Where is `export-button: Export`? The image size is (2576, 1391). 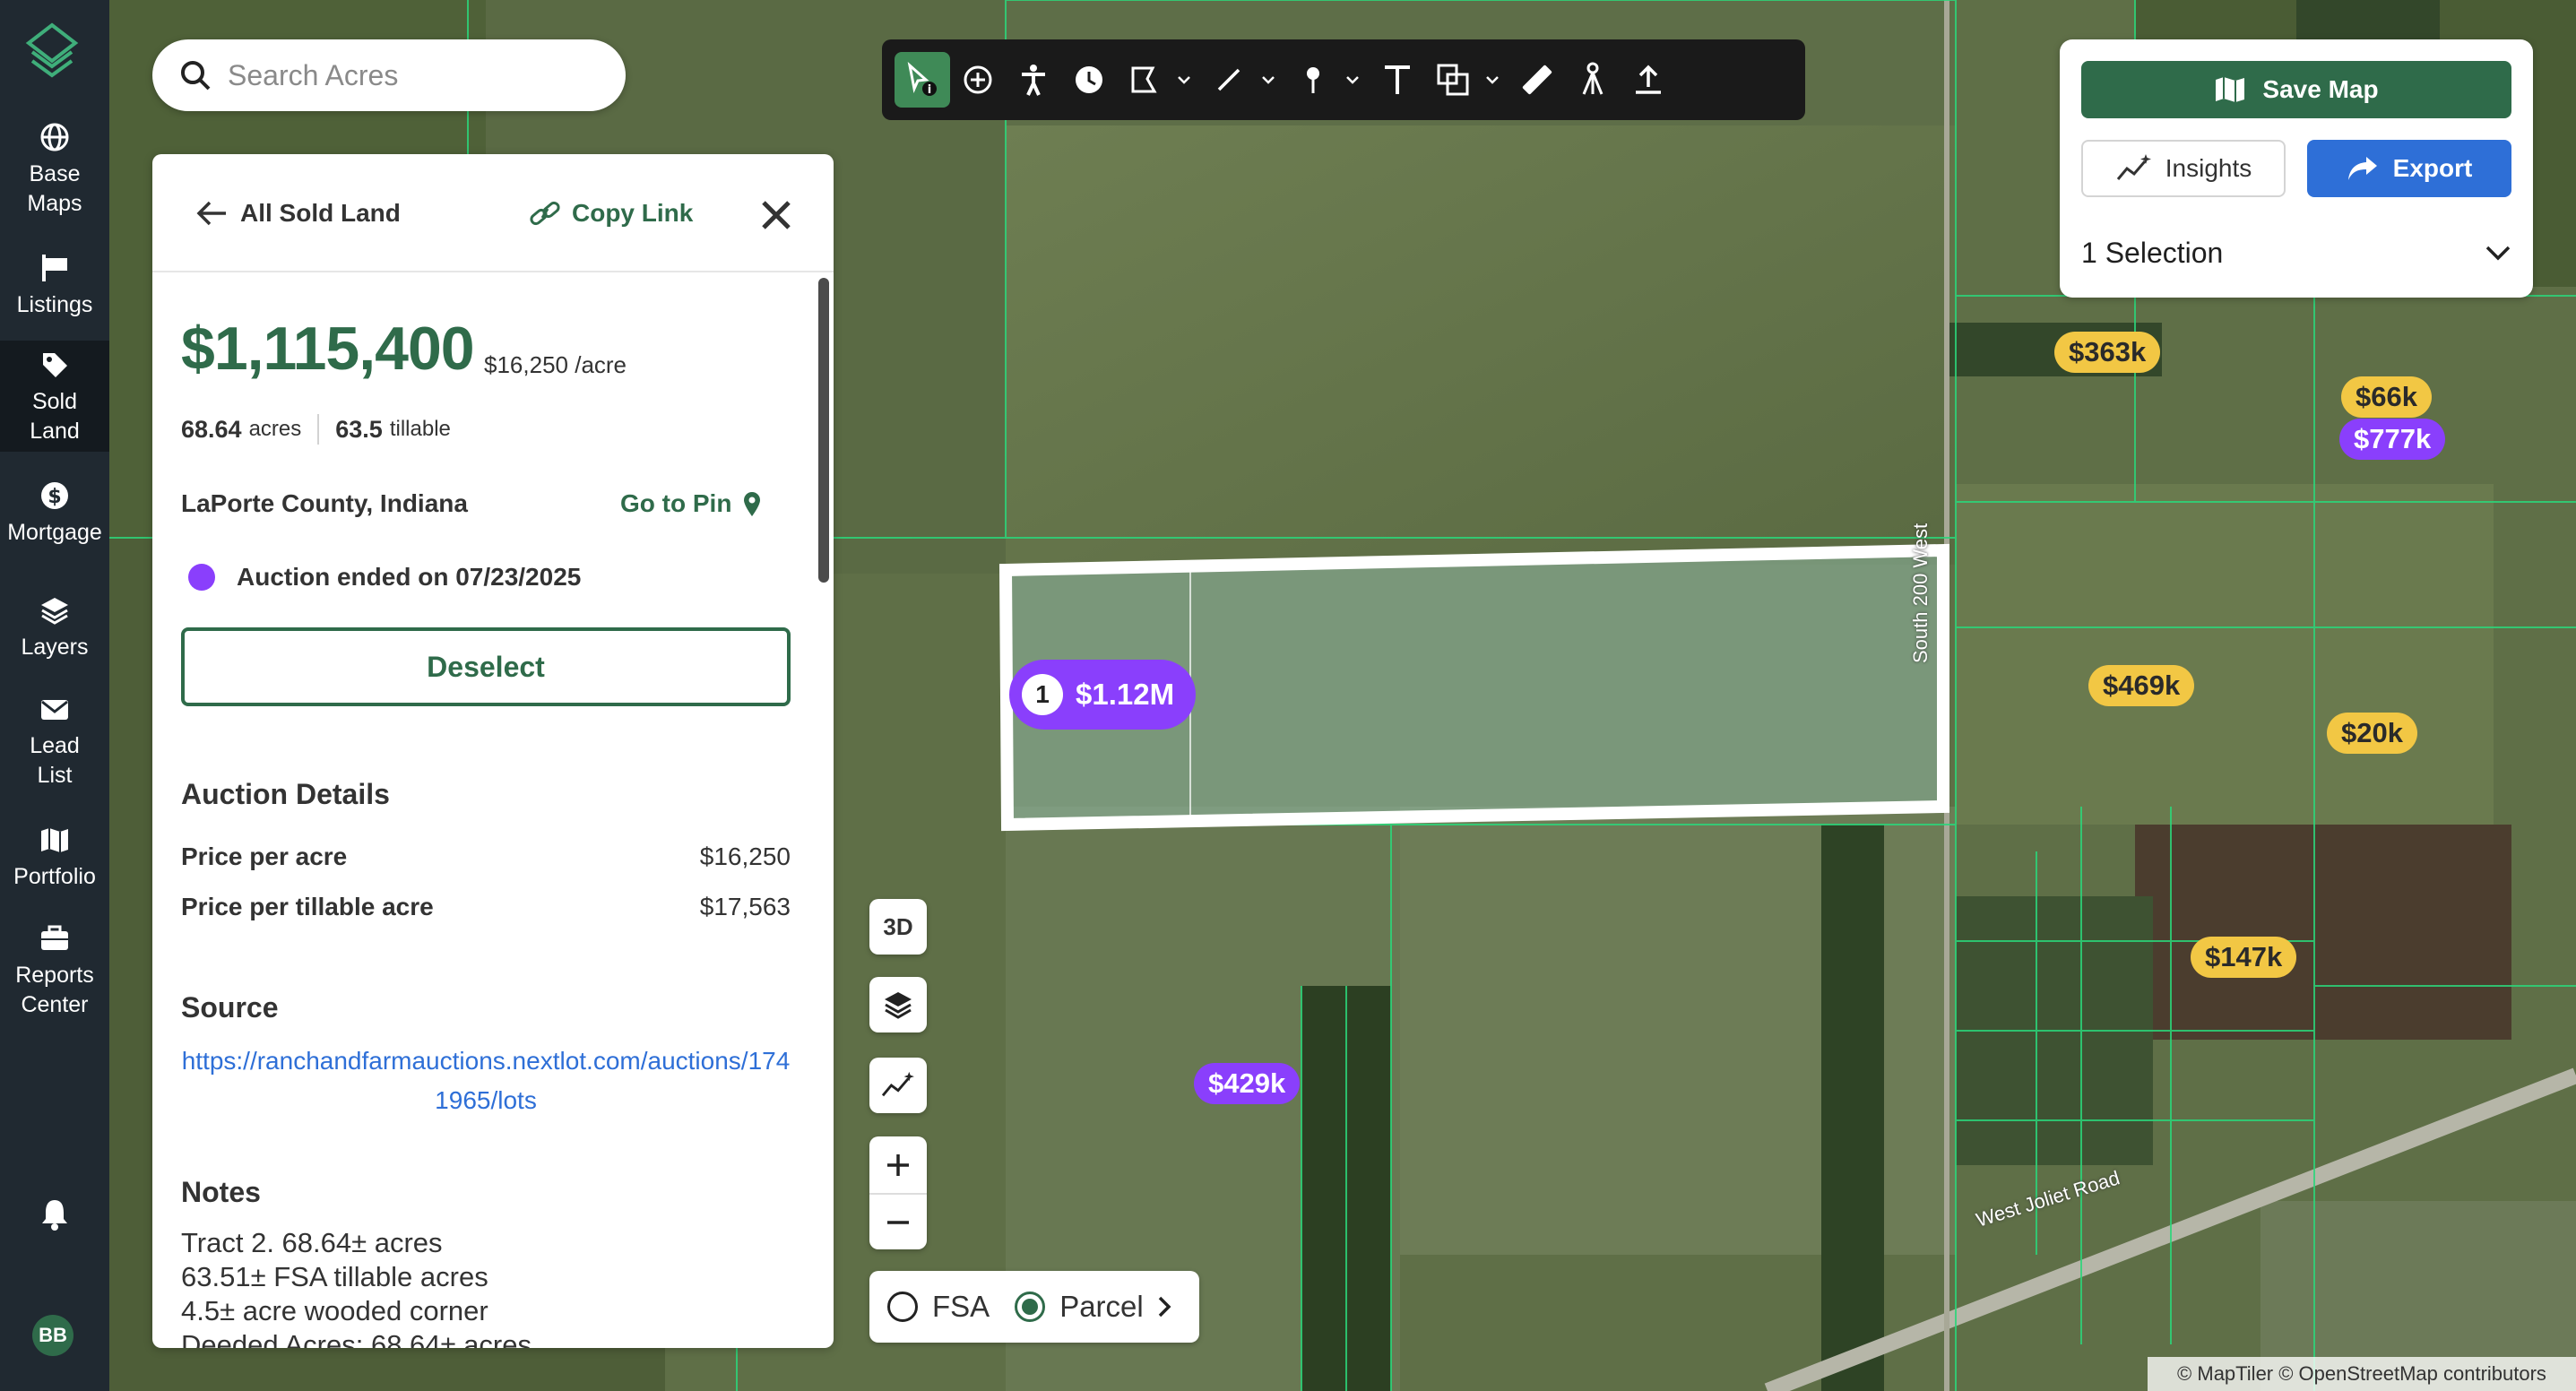 export-button: Export is located at coordinates (2409, 168).